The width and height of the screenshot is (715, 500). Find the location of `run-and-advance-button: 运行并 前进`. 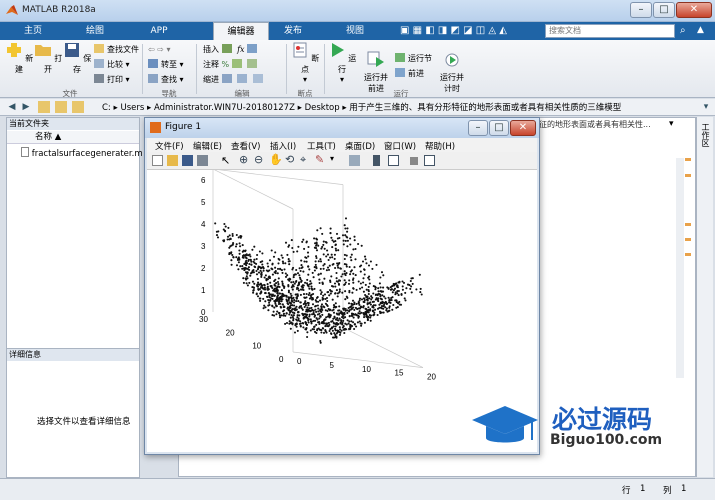

run-and-advance-button: 运行并 前进 is located at coordinates (376, 68).